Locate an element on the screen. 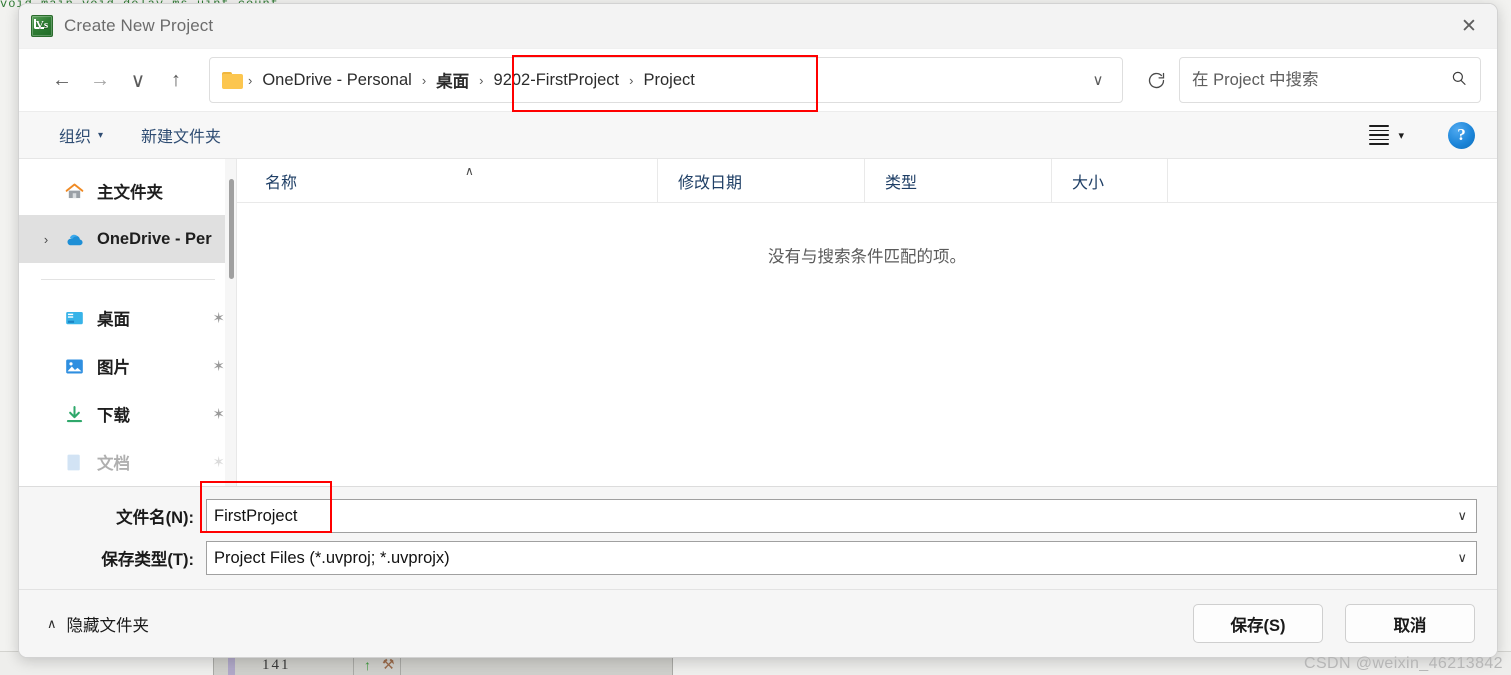  empty-message: 没有与搜索条件匹配的项。 is located at coordinates (867, 257).